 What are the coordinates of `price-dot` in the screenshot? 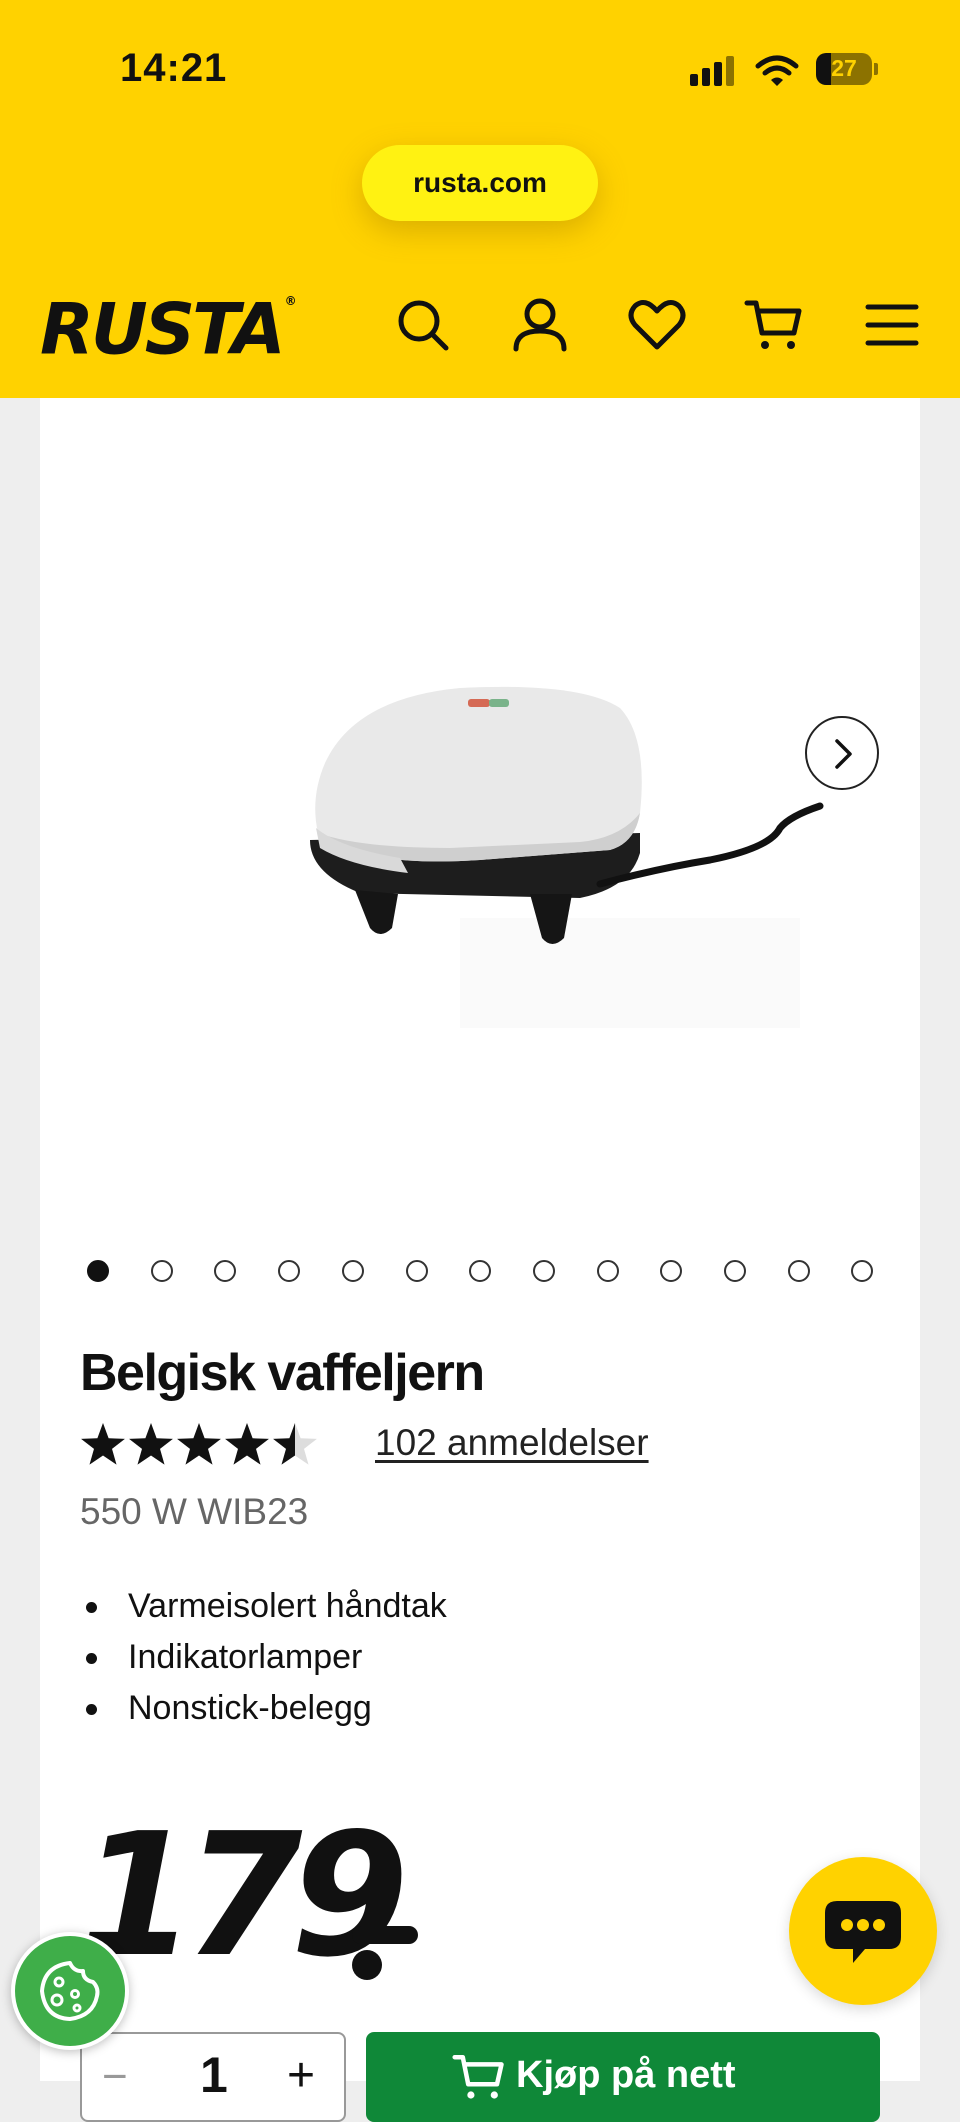 It's located at (367, 1965).